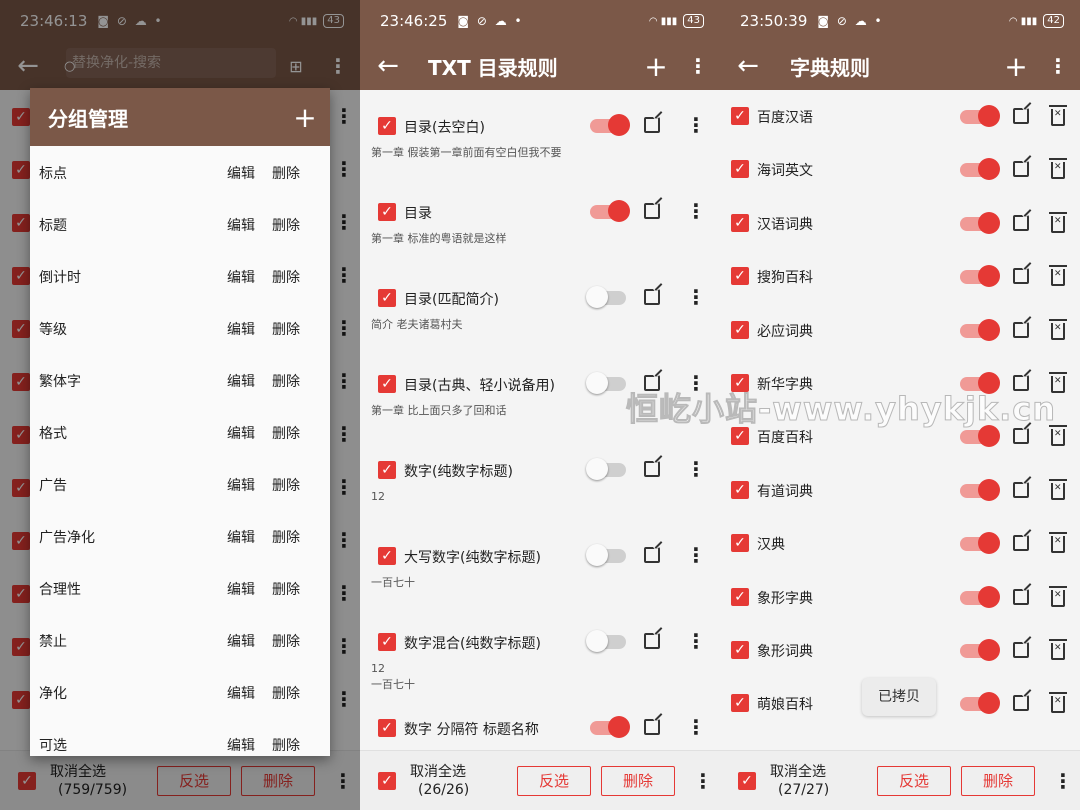  Describe the element at coordinates (747, 781) in the screenshot. I see `select-all-checkbox: ✓` at that location.